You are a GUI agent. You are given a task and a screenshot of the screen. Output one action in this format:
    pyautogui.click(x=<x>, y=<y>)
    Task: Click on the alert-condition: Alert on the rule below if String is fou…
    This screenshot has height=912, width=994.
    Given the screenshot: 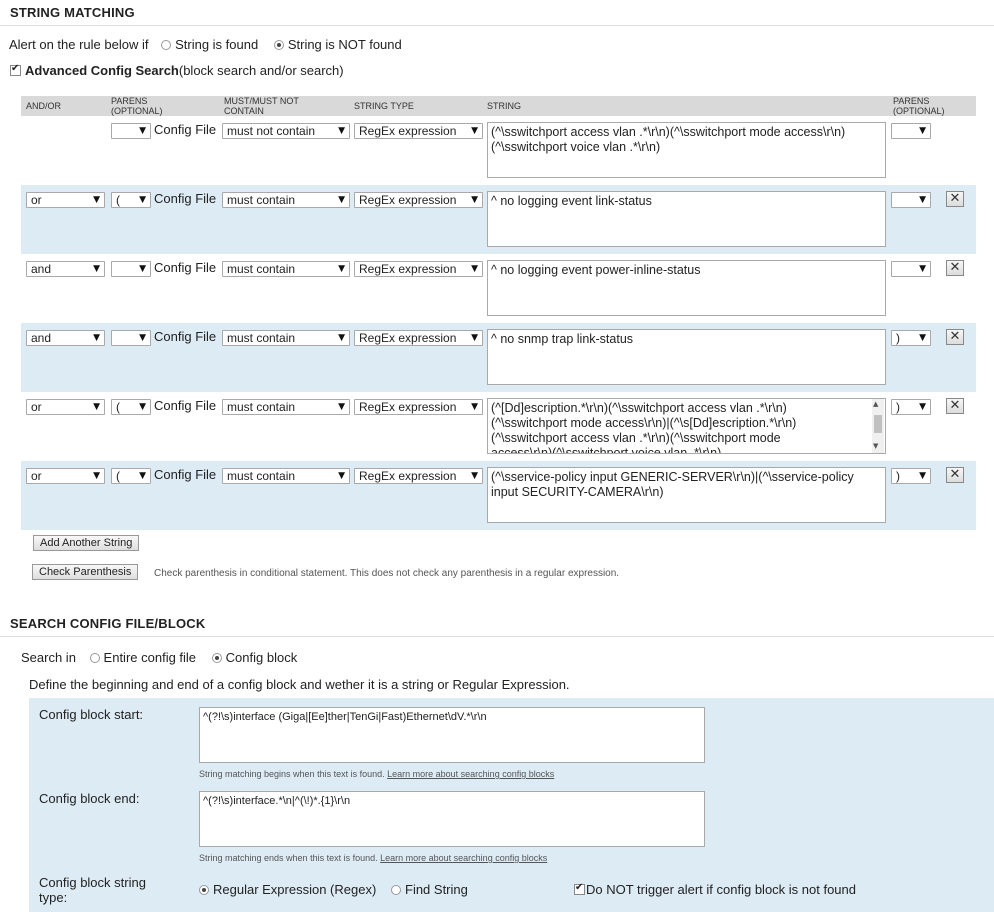 What is the action you would take?
    pyautogui.click(x=205, y=44)
    